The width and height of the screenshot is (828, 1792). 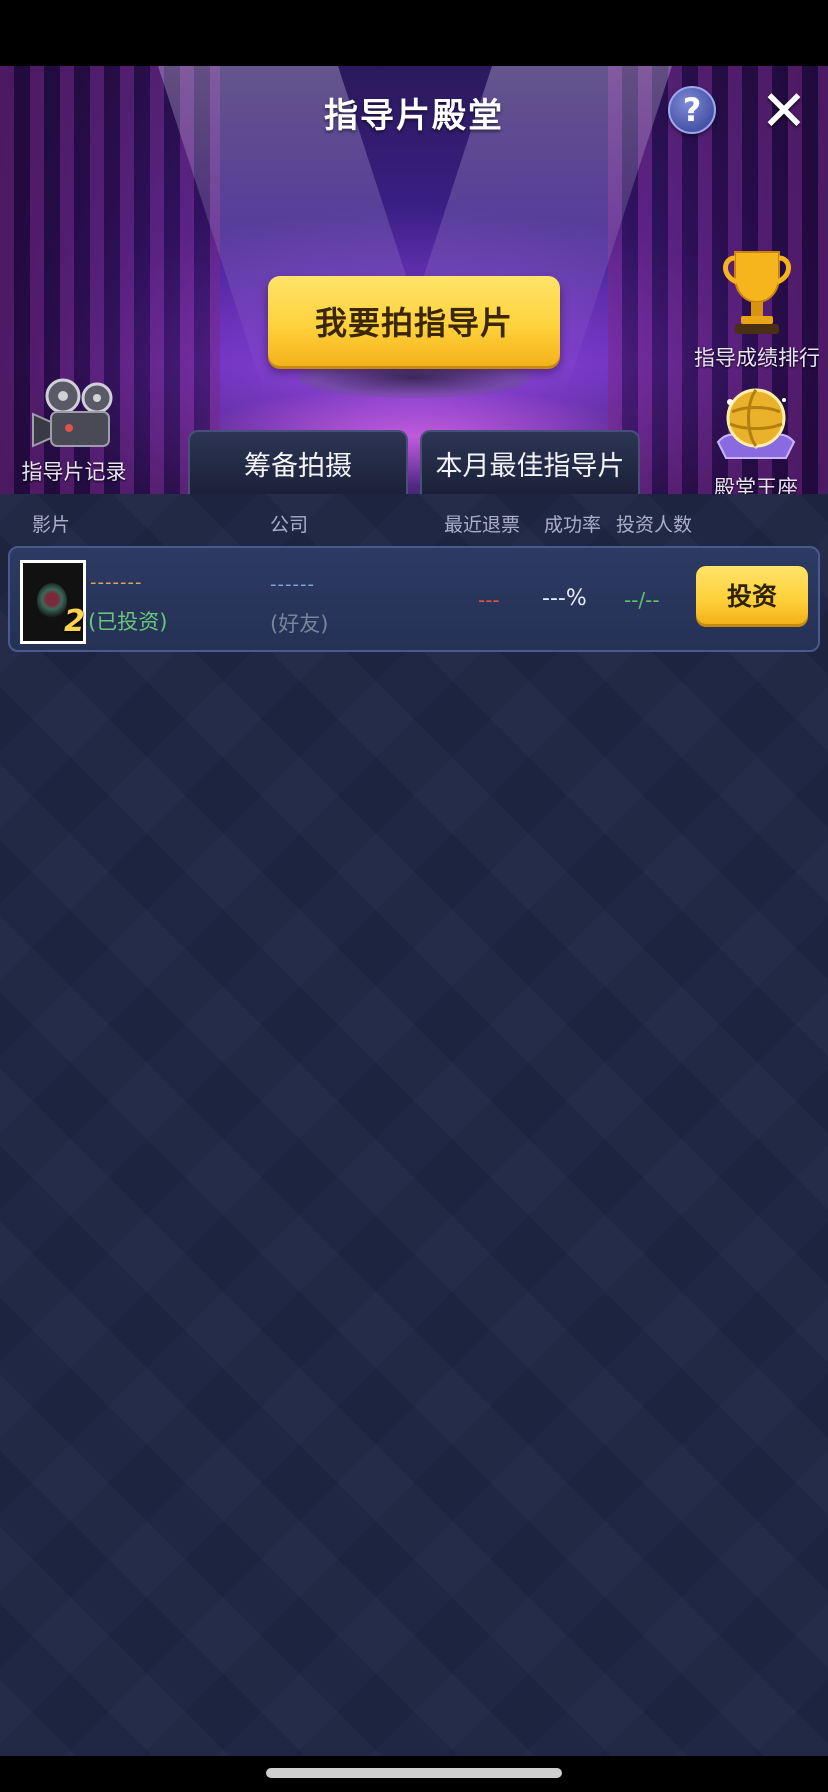 I want to click on help-button: ?, so click(x=692, y=110).